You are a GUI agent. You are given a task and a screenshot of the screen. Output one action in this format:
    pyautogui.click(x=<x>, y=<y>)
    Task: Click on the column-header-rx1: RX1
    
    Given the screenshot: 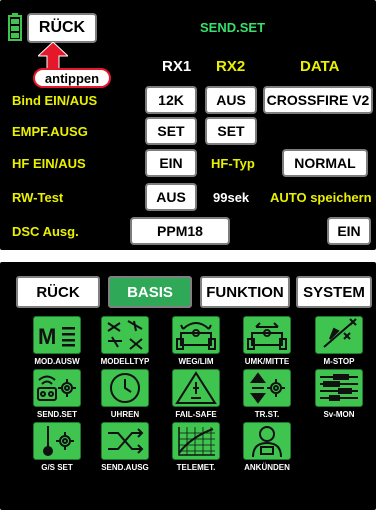 What is the action you would take?
    pyautogui.click(x=177, y=66)
    